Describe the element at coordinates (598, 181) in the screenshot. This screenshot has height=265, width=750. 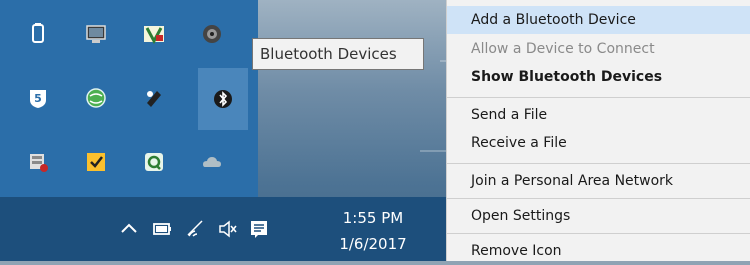
I see `menu-item-join-personal-area-network: Join a Personal Area Network` at that location.